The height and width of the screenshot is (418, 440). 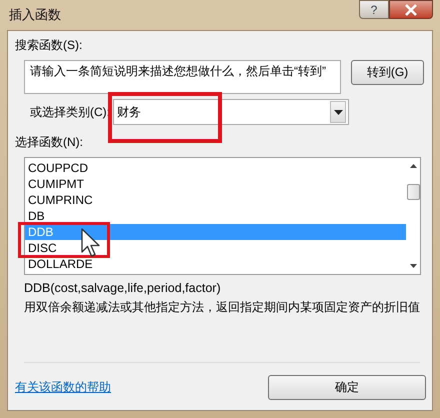 What do you see at coordinates (231, 112) in the screenshot?
I see `category-dropdown: 财务` at bounding box center [231, 112].